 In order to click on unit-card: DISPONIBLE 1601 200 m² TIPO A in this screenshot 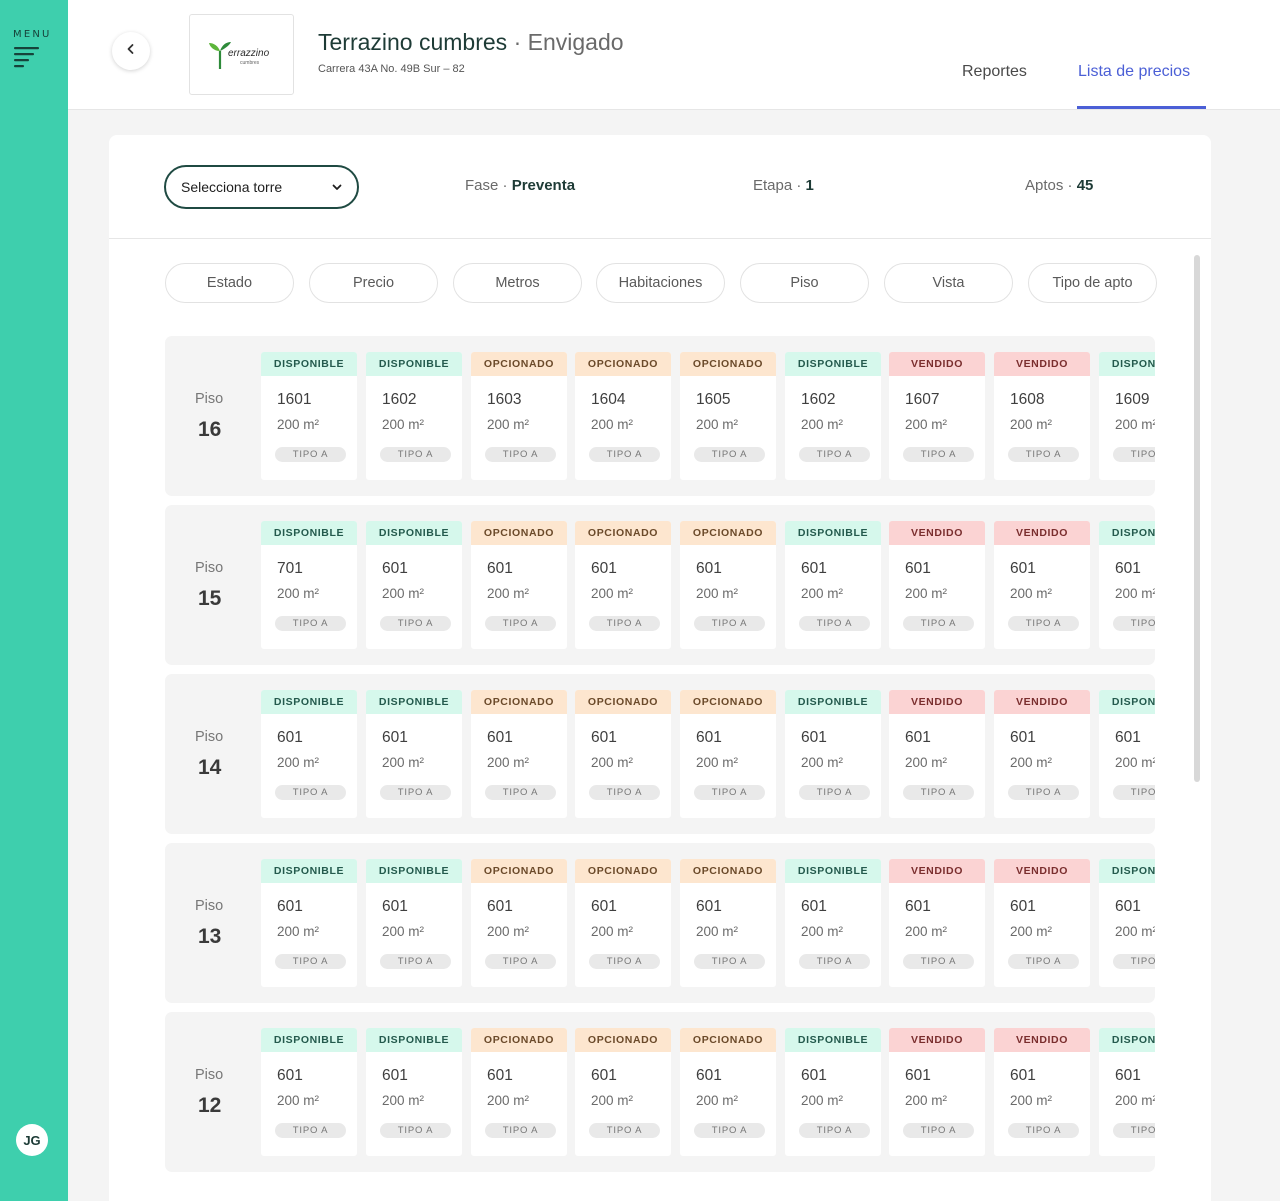, I will do `click(309, 416)`.